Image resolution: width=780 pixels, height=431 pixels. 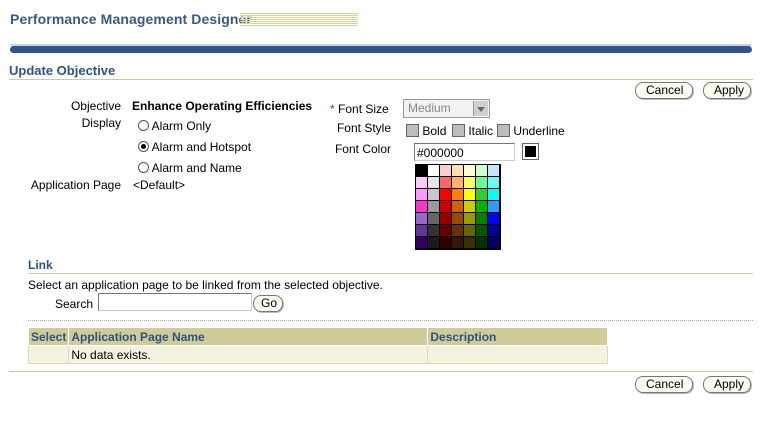 What do you see at coordinates (464, 152) in the screenshot?
I see `font-color-input: #000000` at bounding box center [464, 152].